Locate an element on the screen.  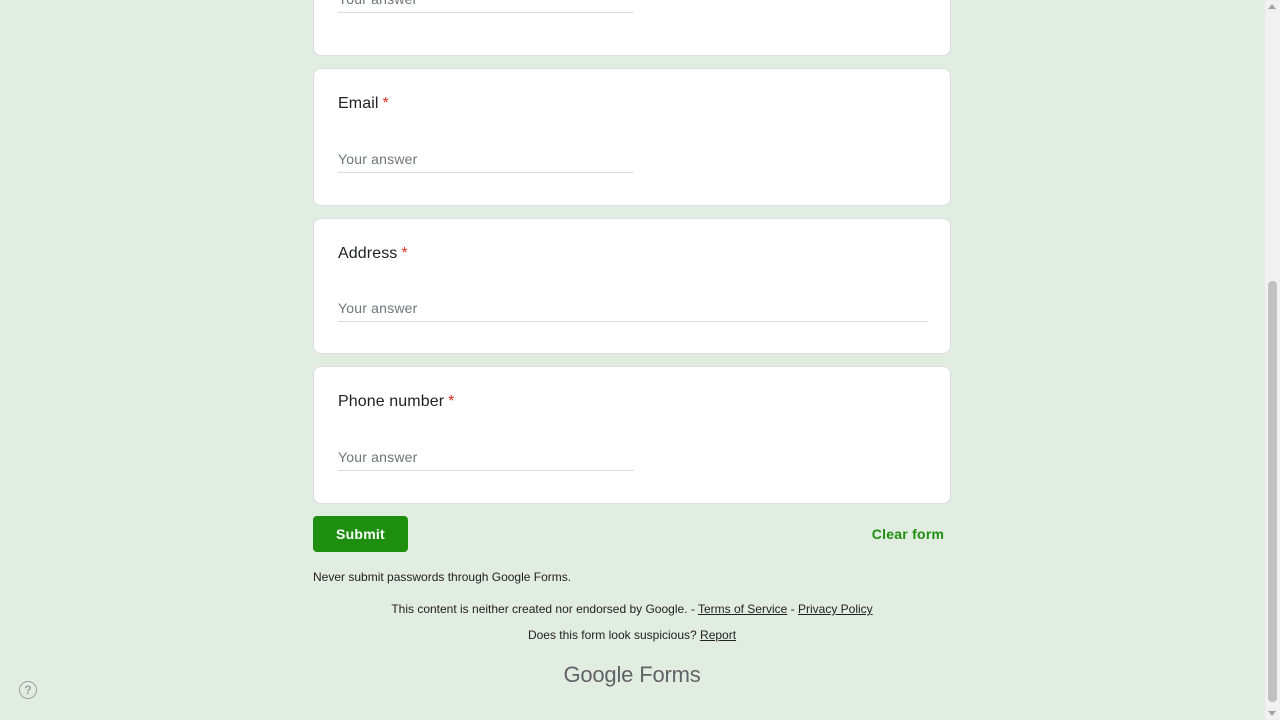
question-title-address: Address * is located at coordinates (373, 254).